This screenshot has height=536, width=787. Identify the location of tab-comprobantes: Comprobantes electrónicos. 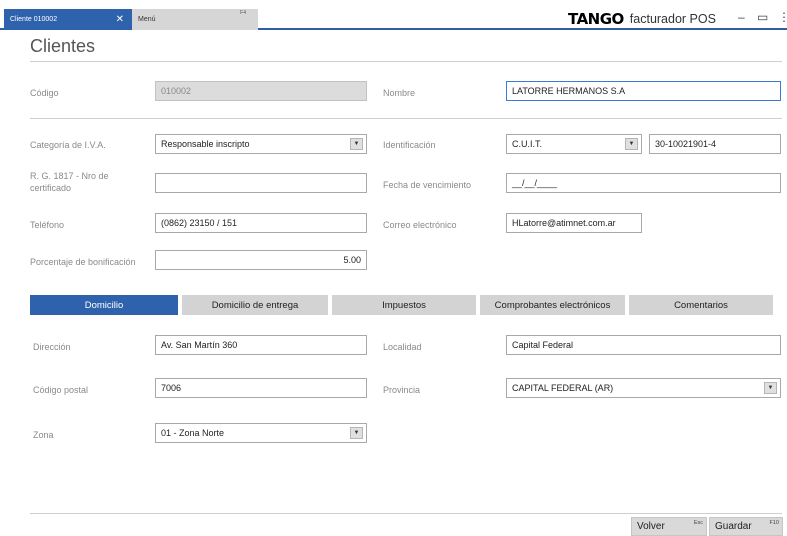
(552, 305).